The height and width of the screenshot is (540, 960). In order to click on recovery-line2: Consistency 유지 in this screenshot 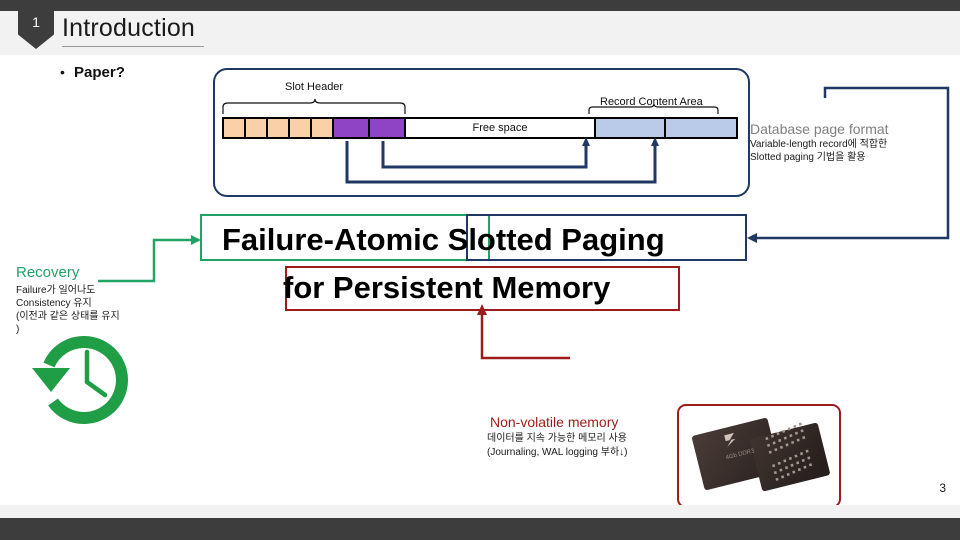, I will do `click(54, 303)`.